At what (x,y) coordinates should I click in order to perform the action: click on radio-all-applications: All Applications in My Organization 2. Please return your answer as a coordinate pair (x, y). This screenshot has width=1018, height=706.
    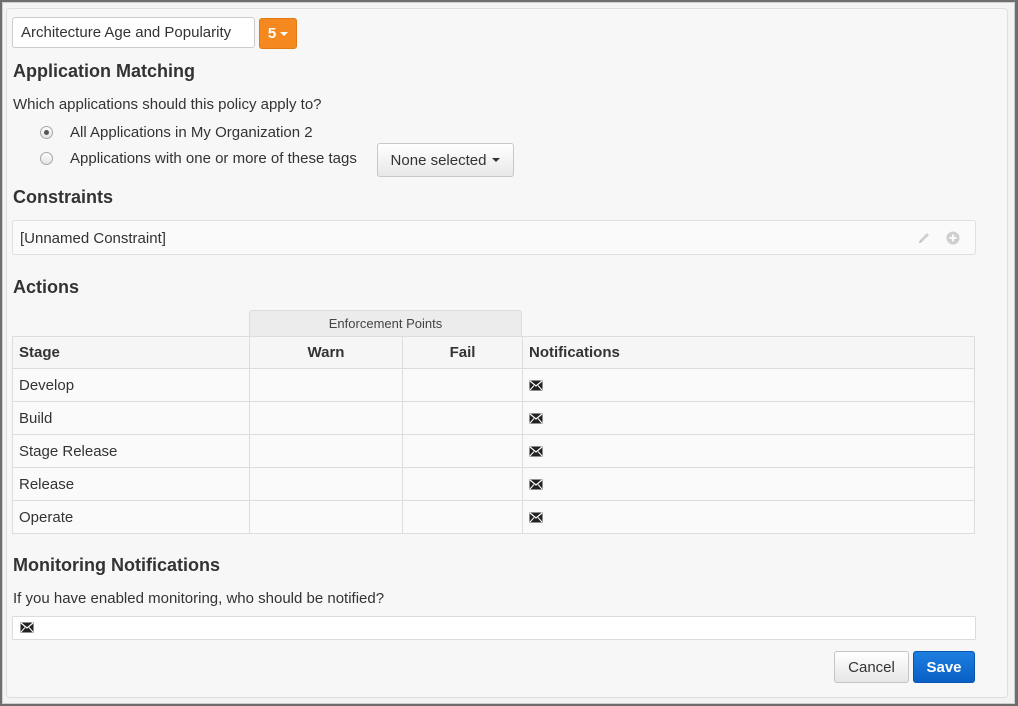
    Looking at the image, I should click on (176, 132).